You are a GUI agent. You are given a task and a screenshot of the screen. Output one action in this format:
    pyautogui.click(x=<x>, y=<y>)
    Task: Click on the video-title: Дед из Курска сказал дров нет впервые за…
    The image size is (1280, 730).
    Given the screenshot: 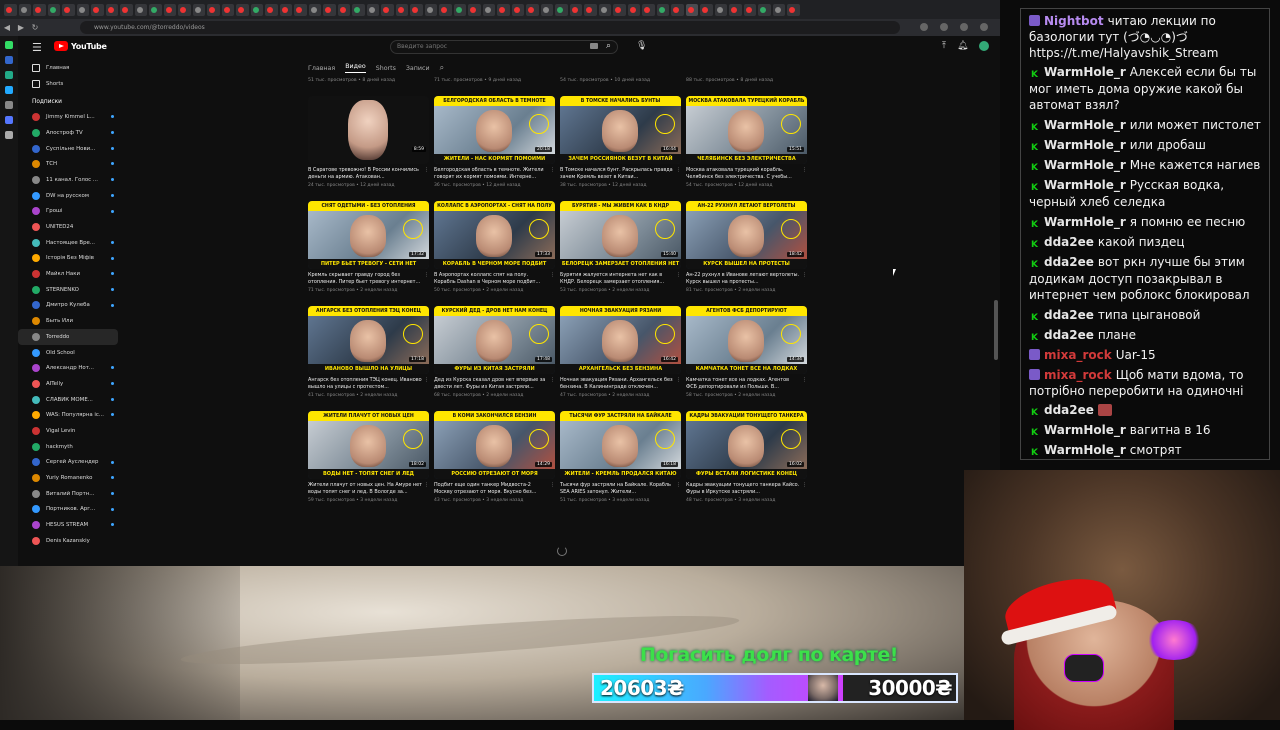 What is the action you would take?
    pyautogui.click(x=489, y=383)
    